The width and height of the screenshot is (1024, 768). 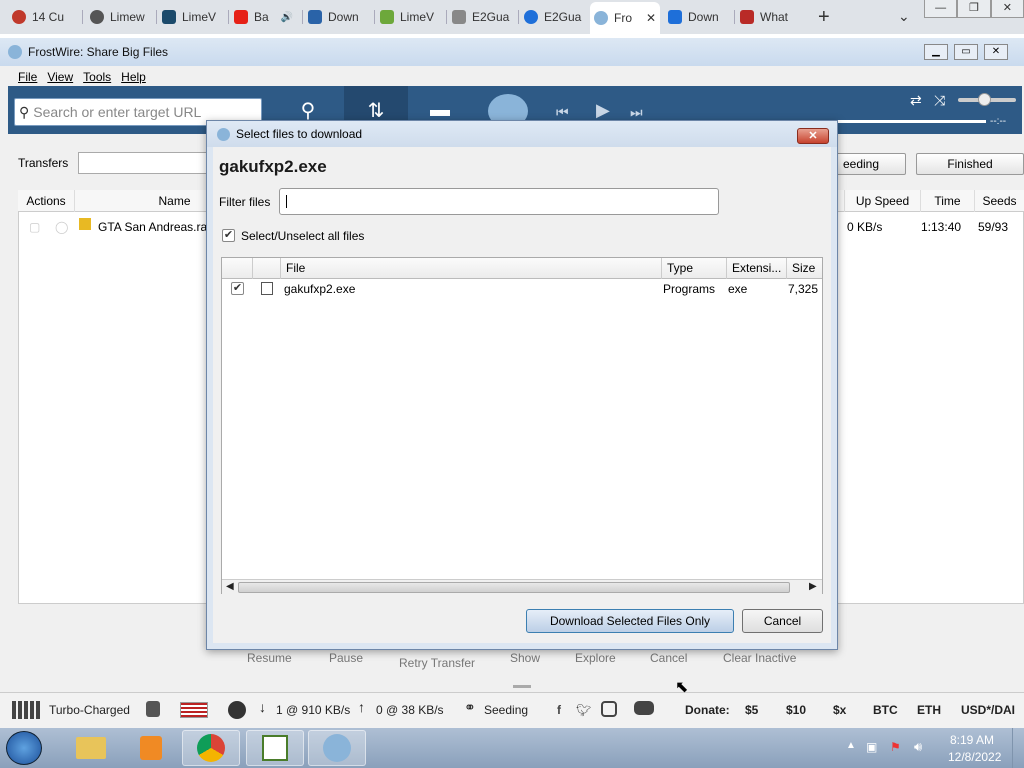 What do you see at coordinates (941, 227) in the screenshot?
I see `transfer-time: 1:13:40` at bounding box center [941, 227].